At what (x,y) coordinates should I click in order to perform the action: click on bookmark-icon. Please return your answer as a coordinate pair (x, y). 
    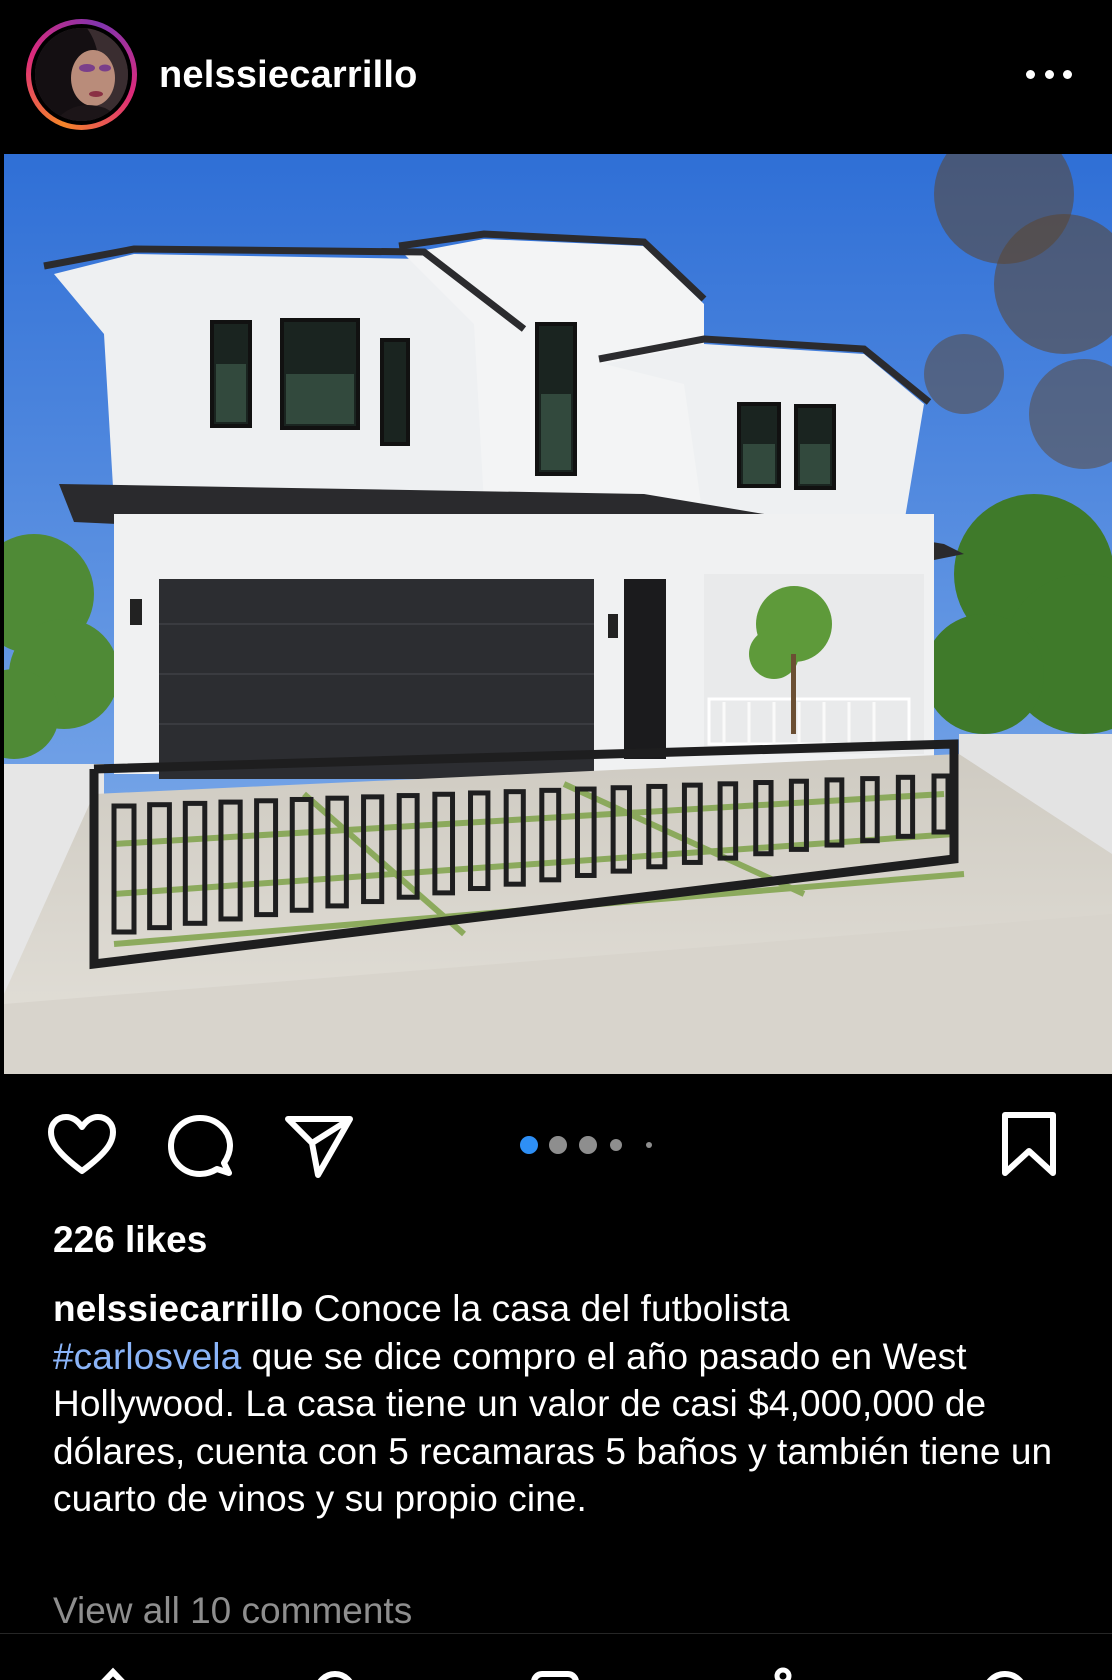
    Looking at the image, I should click on (1029, 1145).